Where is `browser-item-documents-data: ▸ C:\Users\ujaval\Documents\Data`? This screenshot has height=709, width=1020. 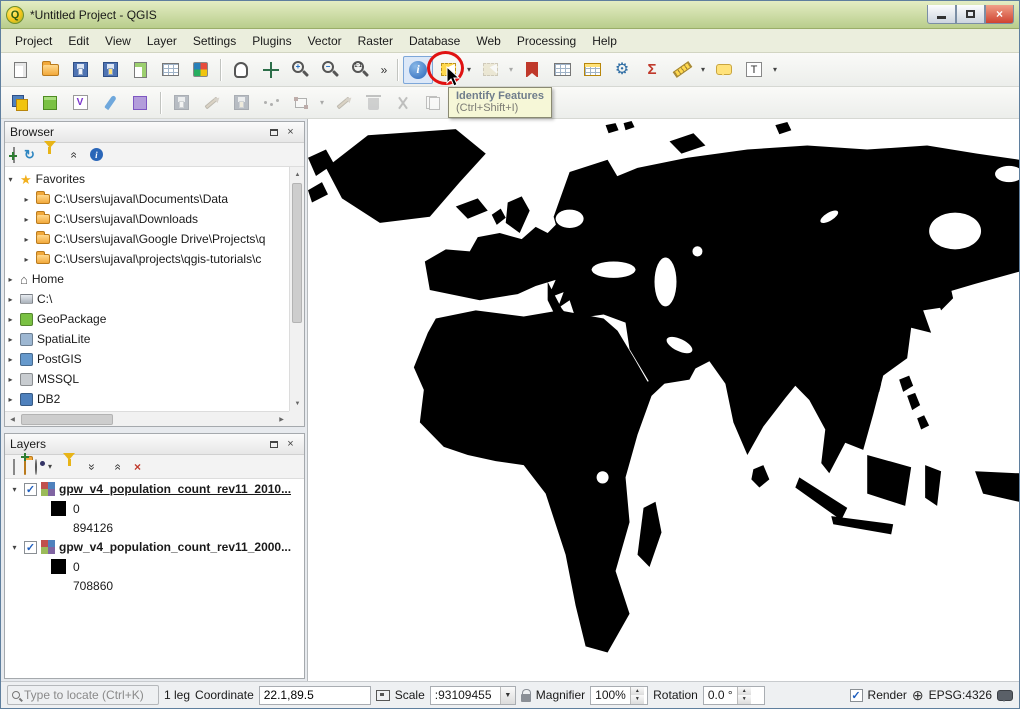 browser-item-documents-data: ▸ C:\Users\ujaval\Documents\Data is located at coordinates (147, 199).